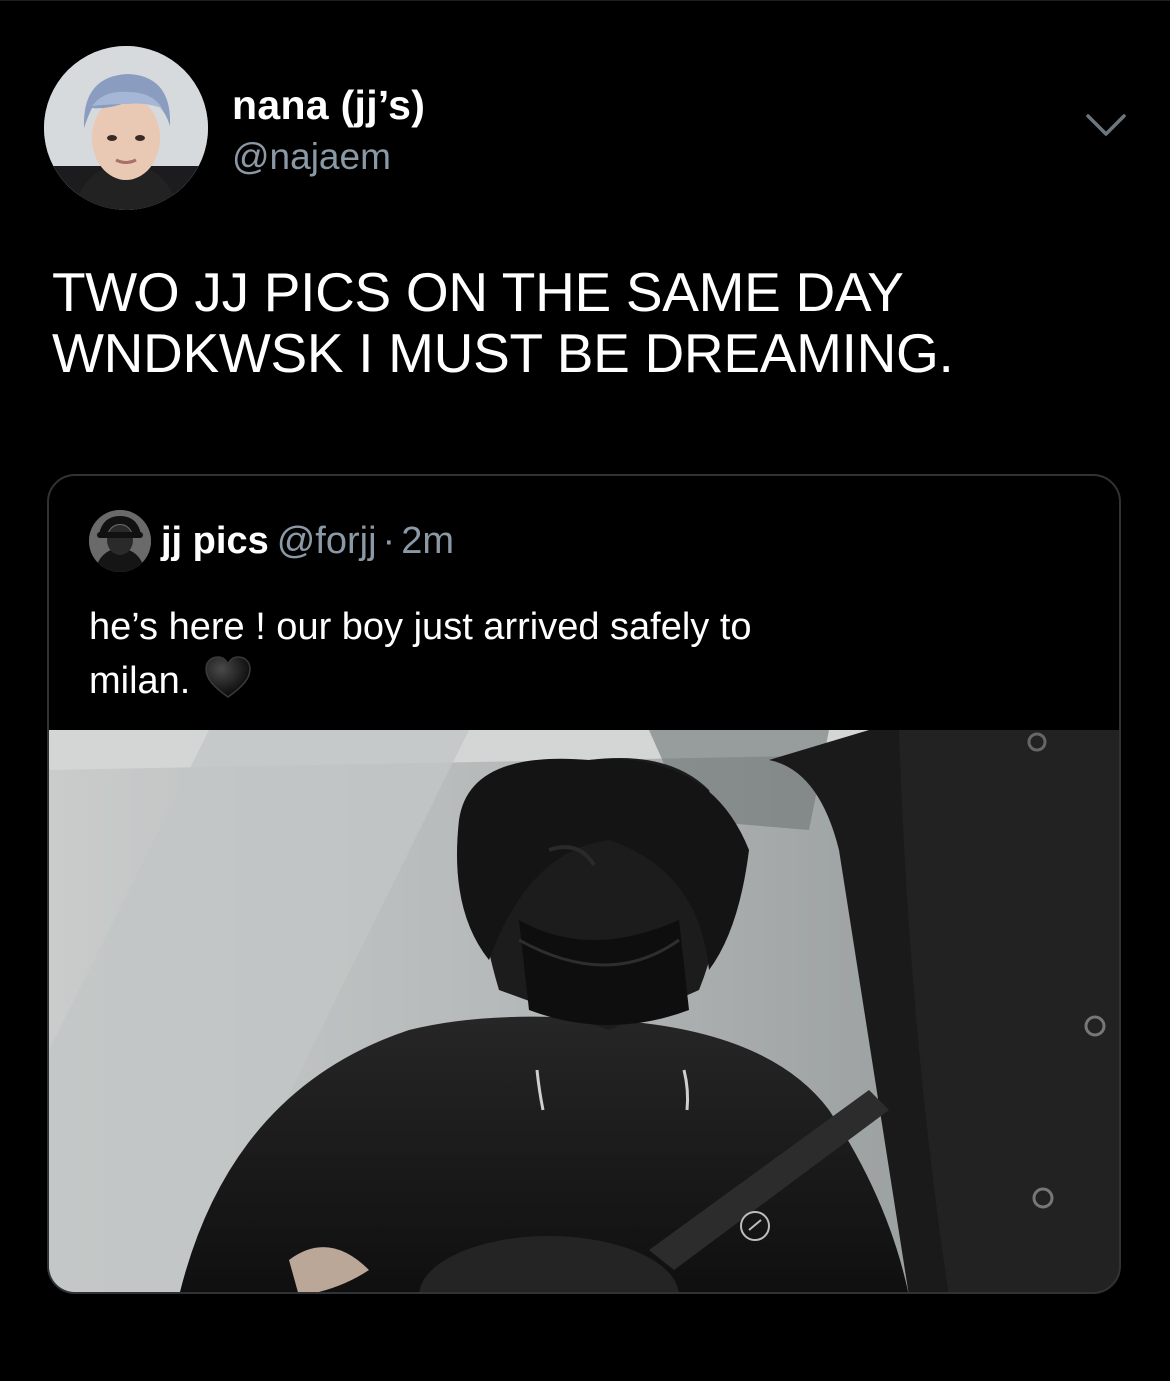 The image size is (1170, 1381). I want to click on quoted-header: jj pics @forjj · 2m, so click(307, 541).